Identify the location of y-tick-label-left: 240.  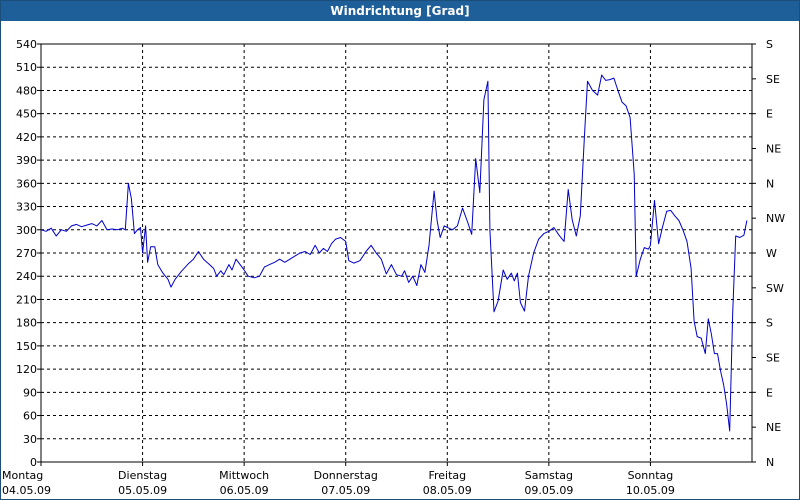
(26, 276).